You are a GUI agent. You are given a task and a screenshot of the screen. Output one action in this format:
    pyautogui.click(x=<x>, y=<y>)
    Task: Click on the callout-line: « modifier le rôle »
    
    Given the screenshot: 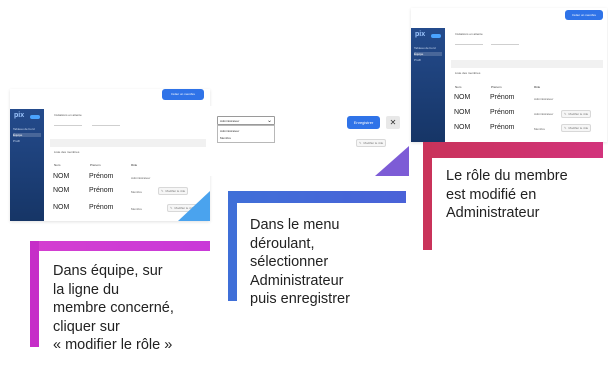 What is the action you would take?
    pyautogui.click(x=113, y=345)
    